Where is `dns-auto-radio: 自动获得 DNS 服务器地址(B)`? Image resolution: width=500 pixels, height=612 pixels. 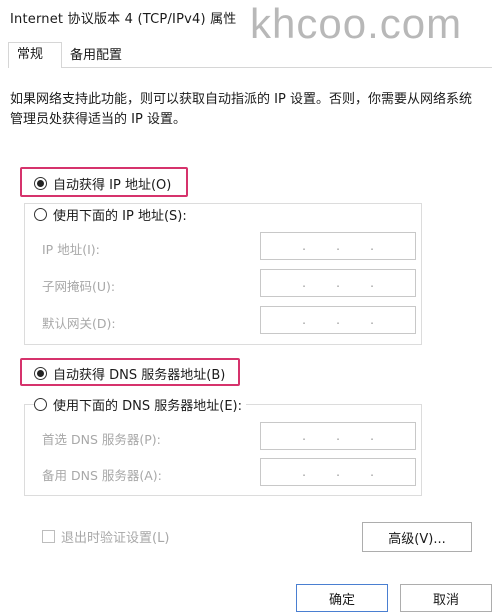
dns-auto-radio: 自动获得 DNS 服务器地址(B) is located at coordinates (129, 373).